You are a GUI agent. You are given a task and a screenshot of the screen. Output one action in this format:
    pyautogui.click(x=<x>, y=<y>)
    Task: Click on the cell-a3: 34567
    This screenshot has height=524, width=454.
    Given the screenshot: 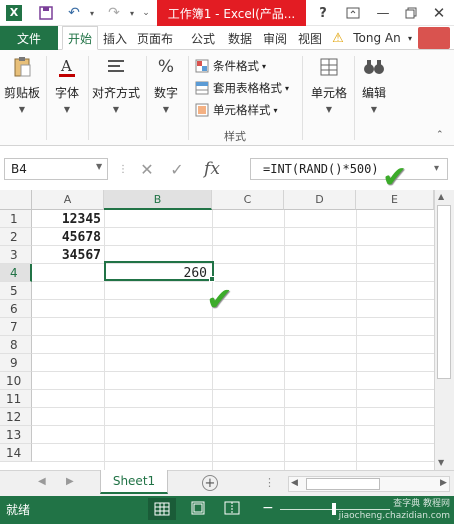 What is the action you would take?
    pyautogui.click(x=68, y=255)
    